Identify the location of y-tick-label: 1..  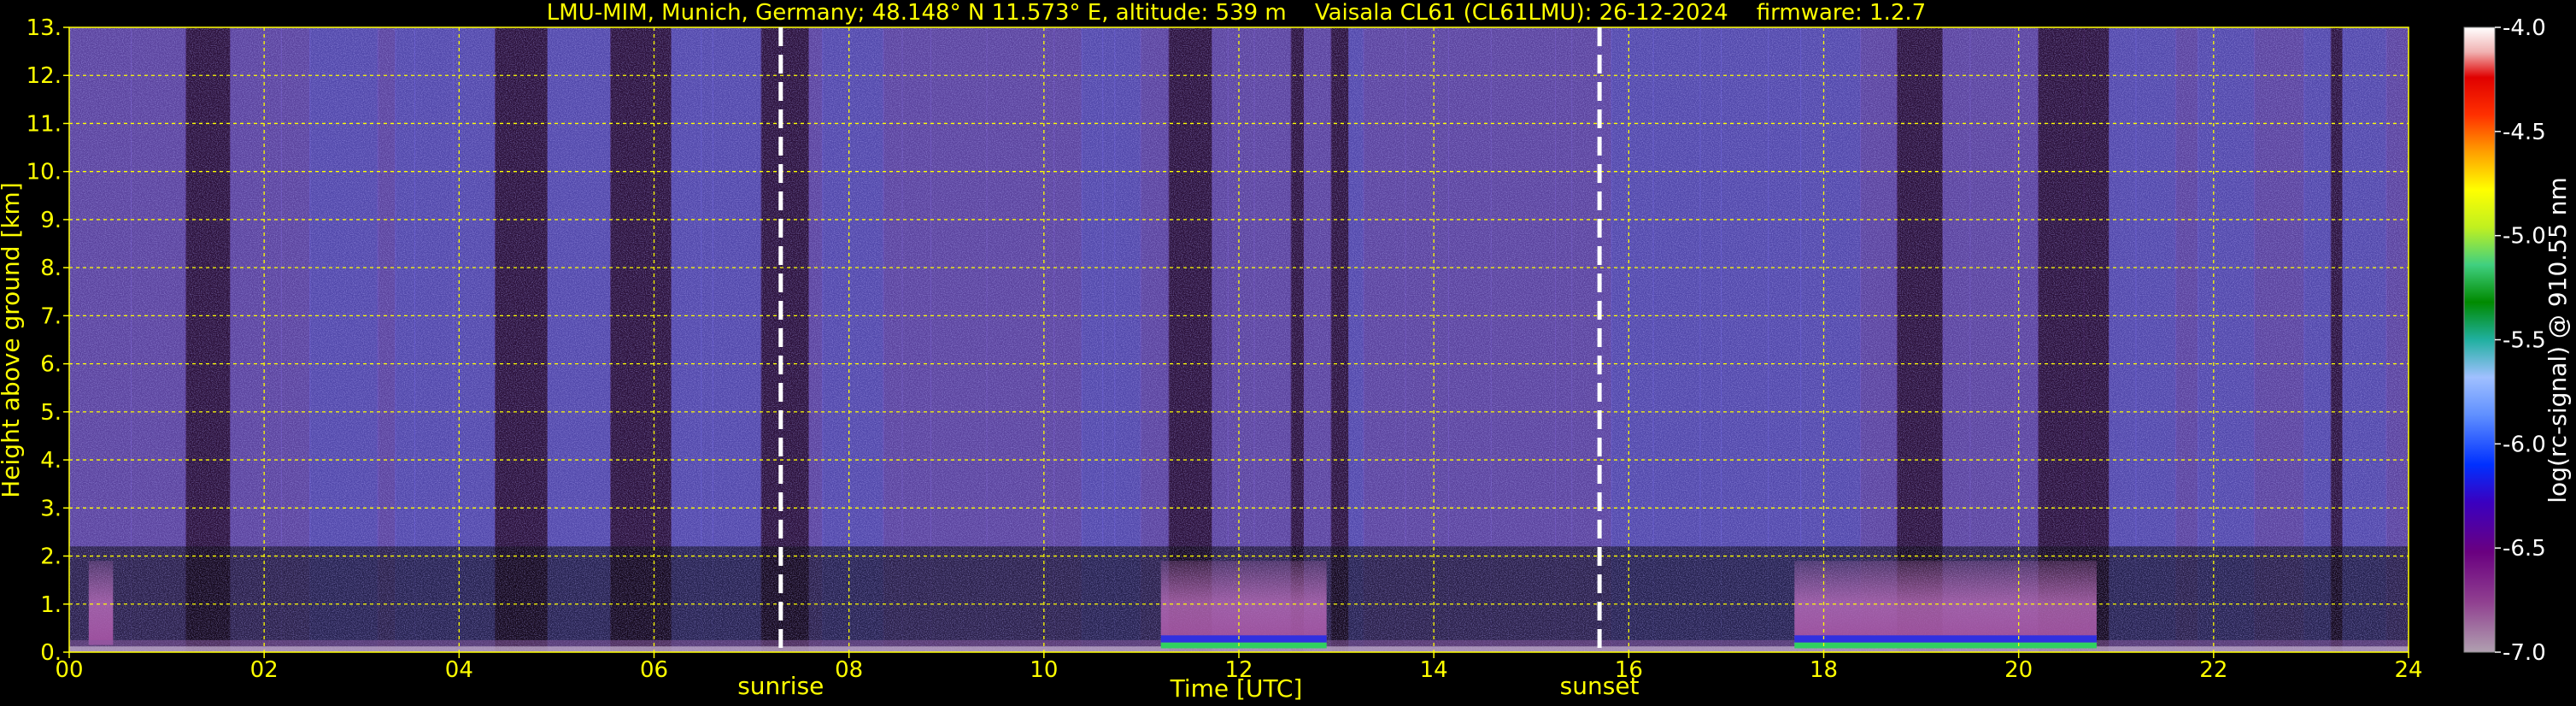
(51, 605).